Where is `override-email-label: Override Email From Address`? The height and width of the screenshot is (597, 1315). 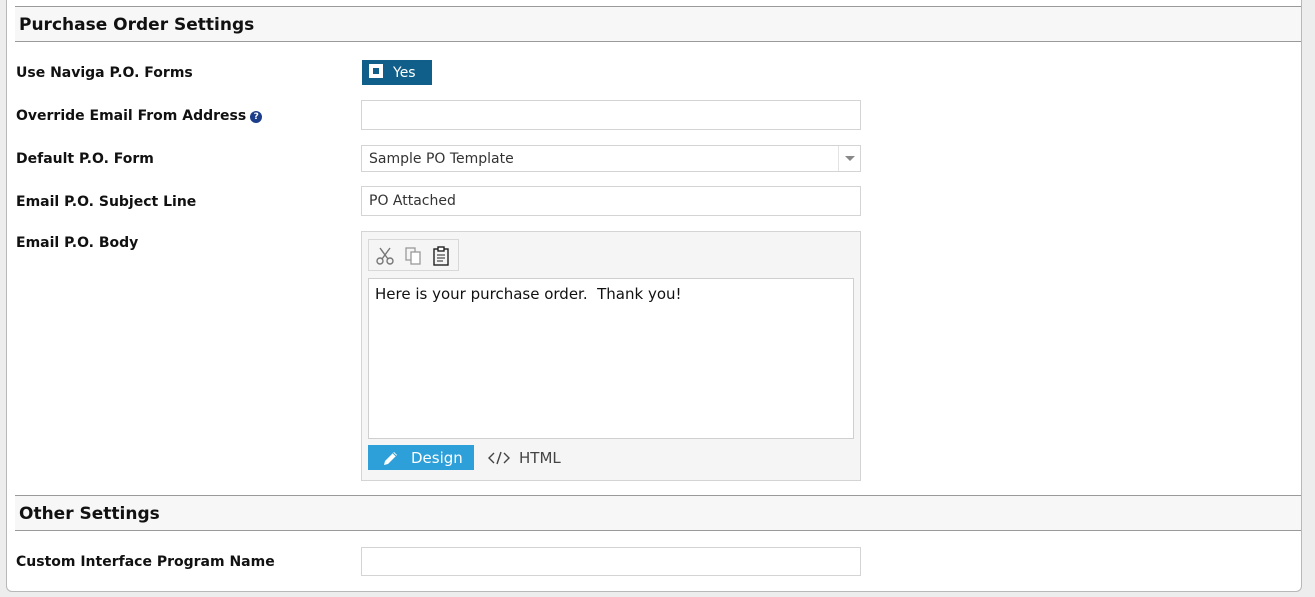
override-email-label: Override Email From Address is located at coordinates (131, 116).